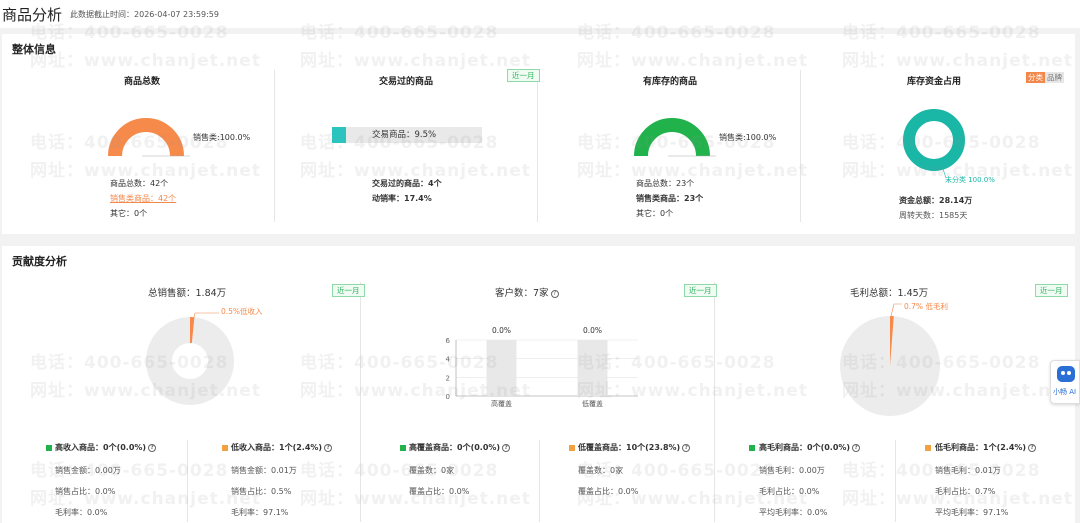  I want to click on customer-coverage-chart: 0 2 4 6 0.0% 高覆盖 0.0% 低覆盖, so click(542, 367).